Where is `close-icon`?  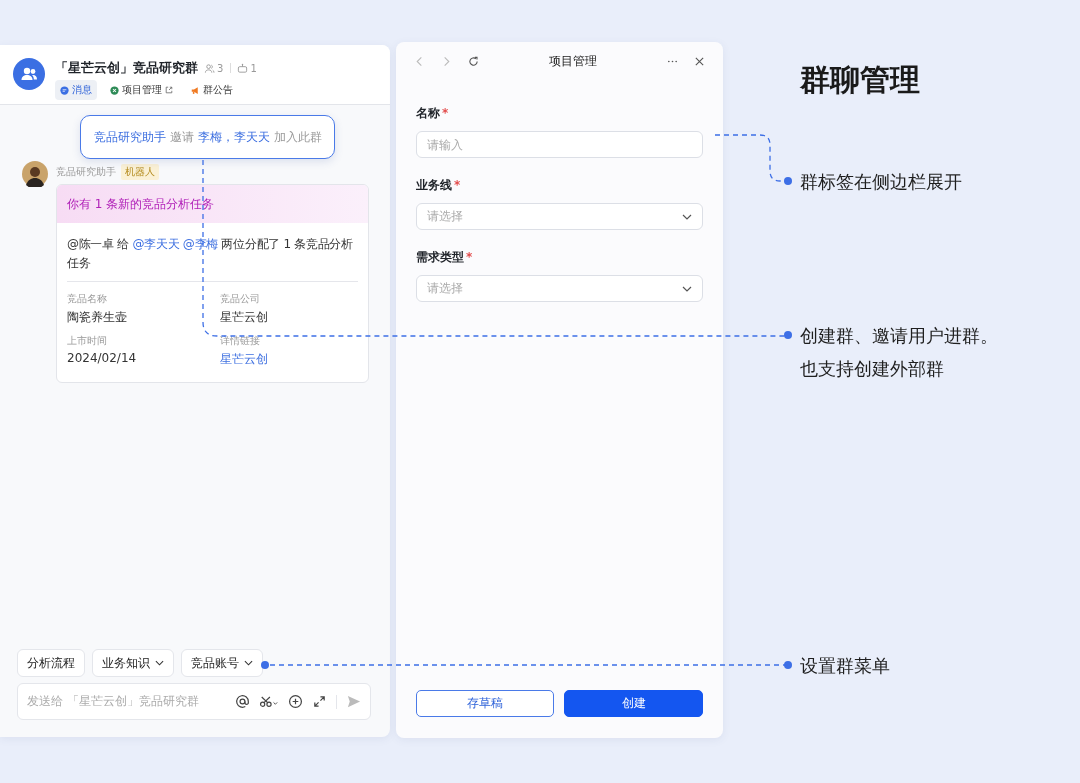
close-icon is located at coordinates (699, 61).